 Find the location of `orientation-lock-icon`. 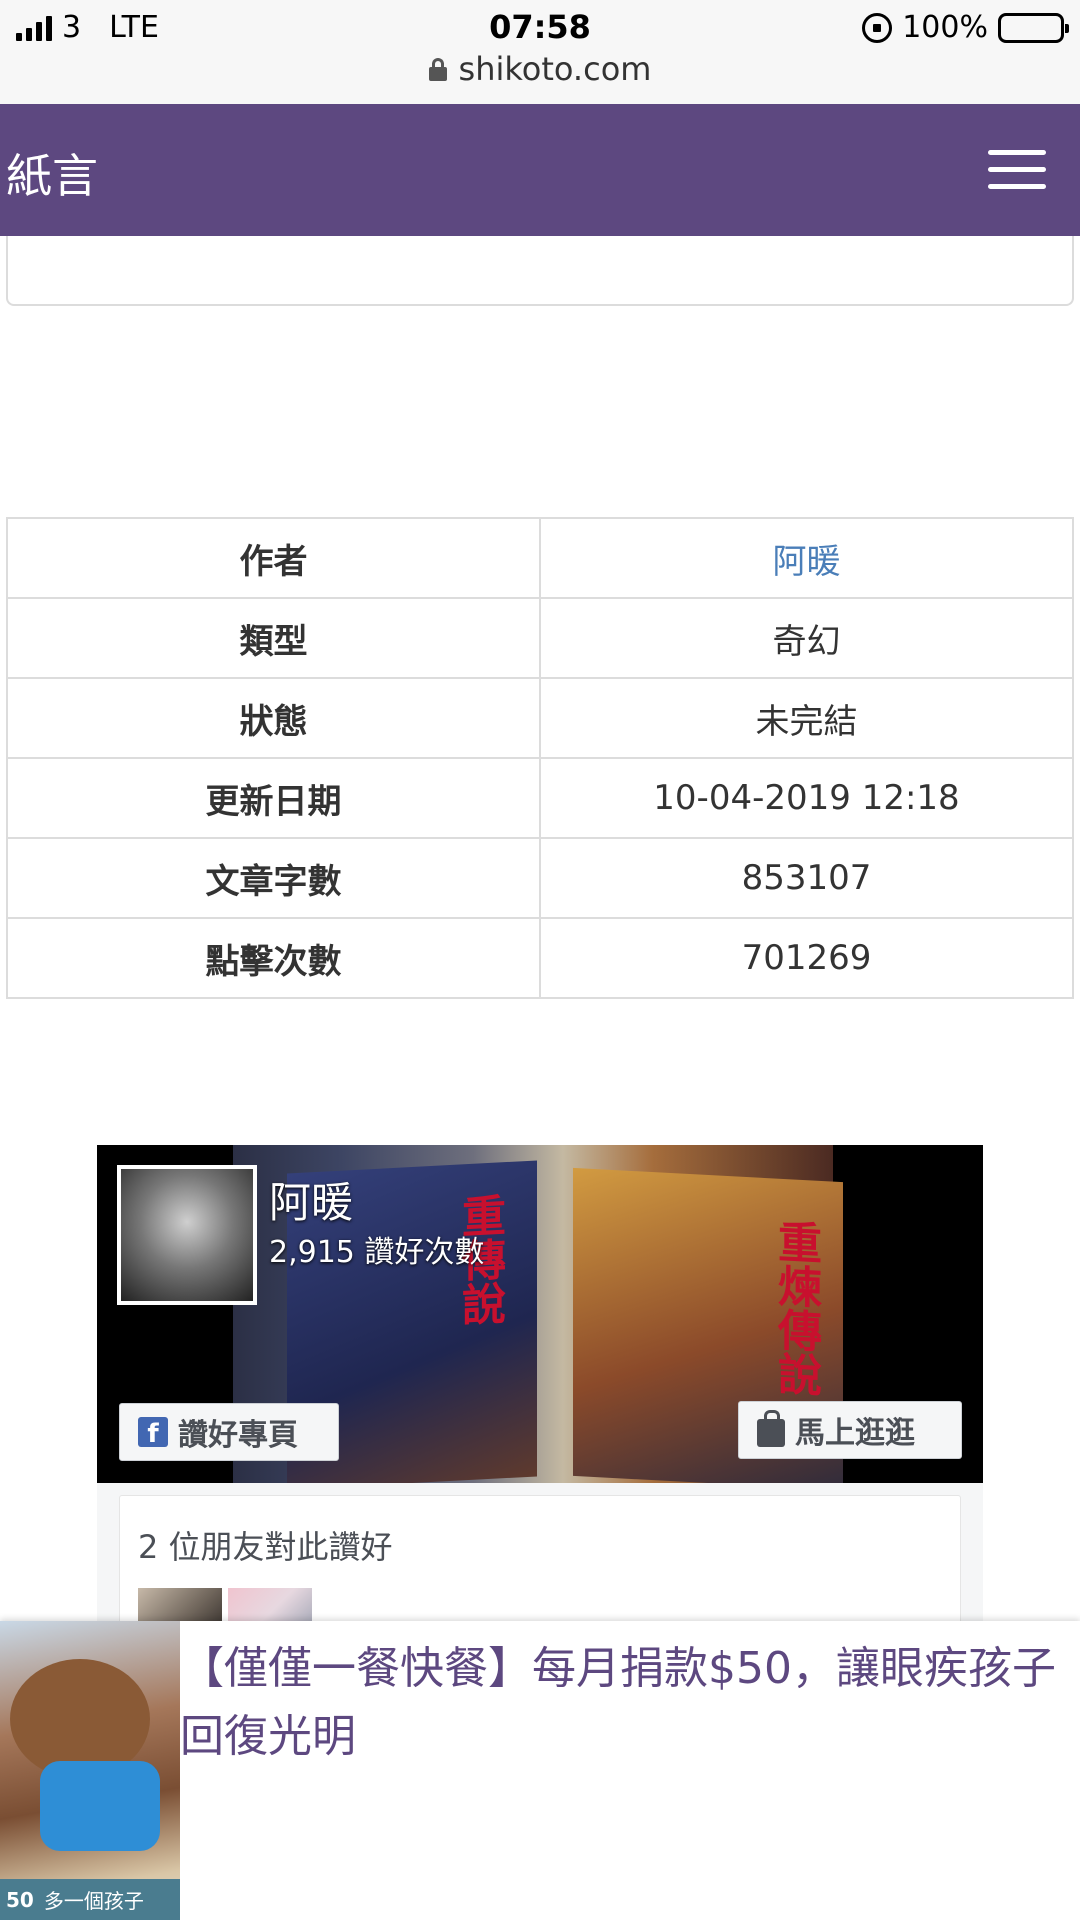

orientation-lock-icon is located at coordinates (877, 27).